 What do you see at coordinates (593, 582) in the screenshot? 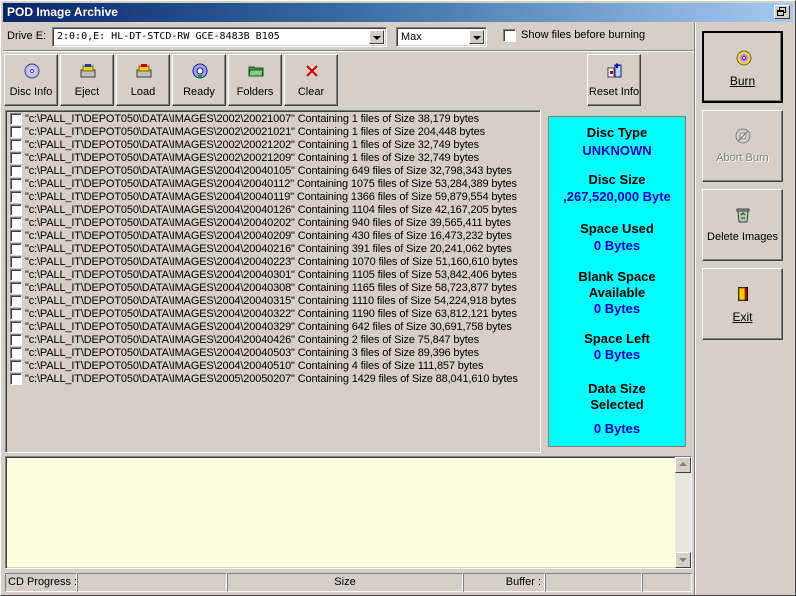
I see `buffer-bar` at bounding box center [593, 582].